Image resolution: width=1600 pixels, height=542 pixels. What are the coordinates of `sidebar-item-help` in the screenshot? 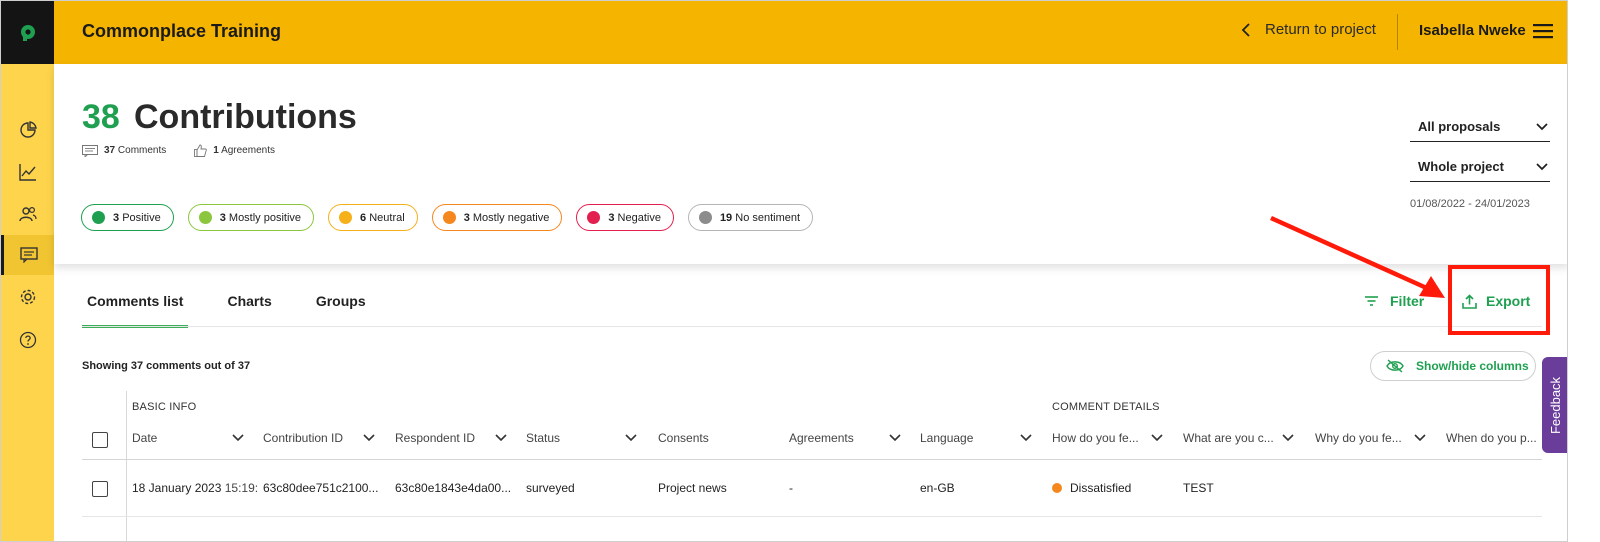 It's located at (27, 340).